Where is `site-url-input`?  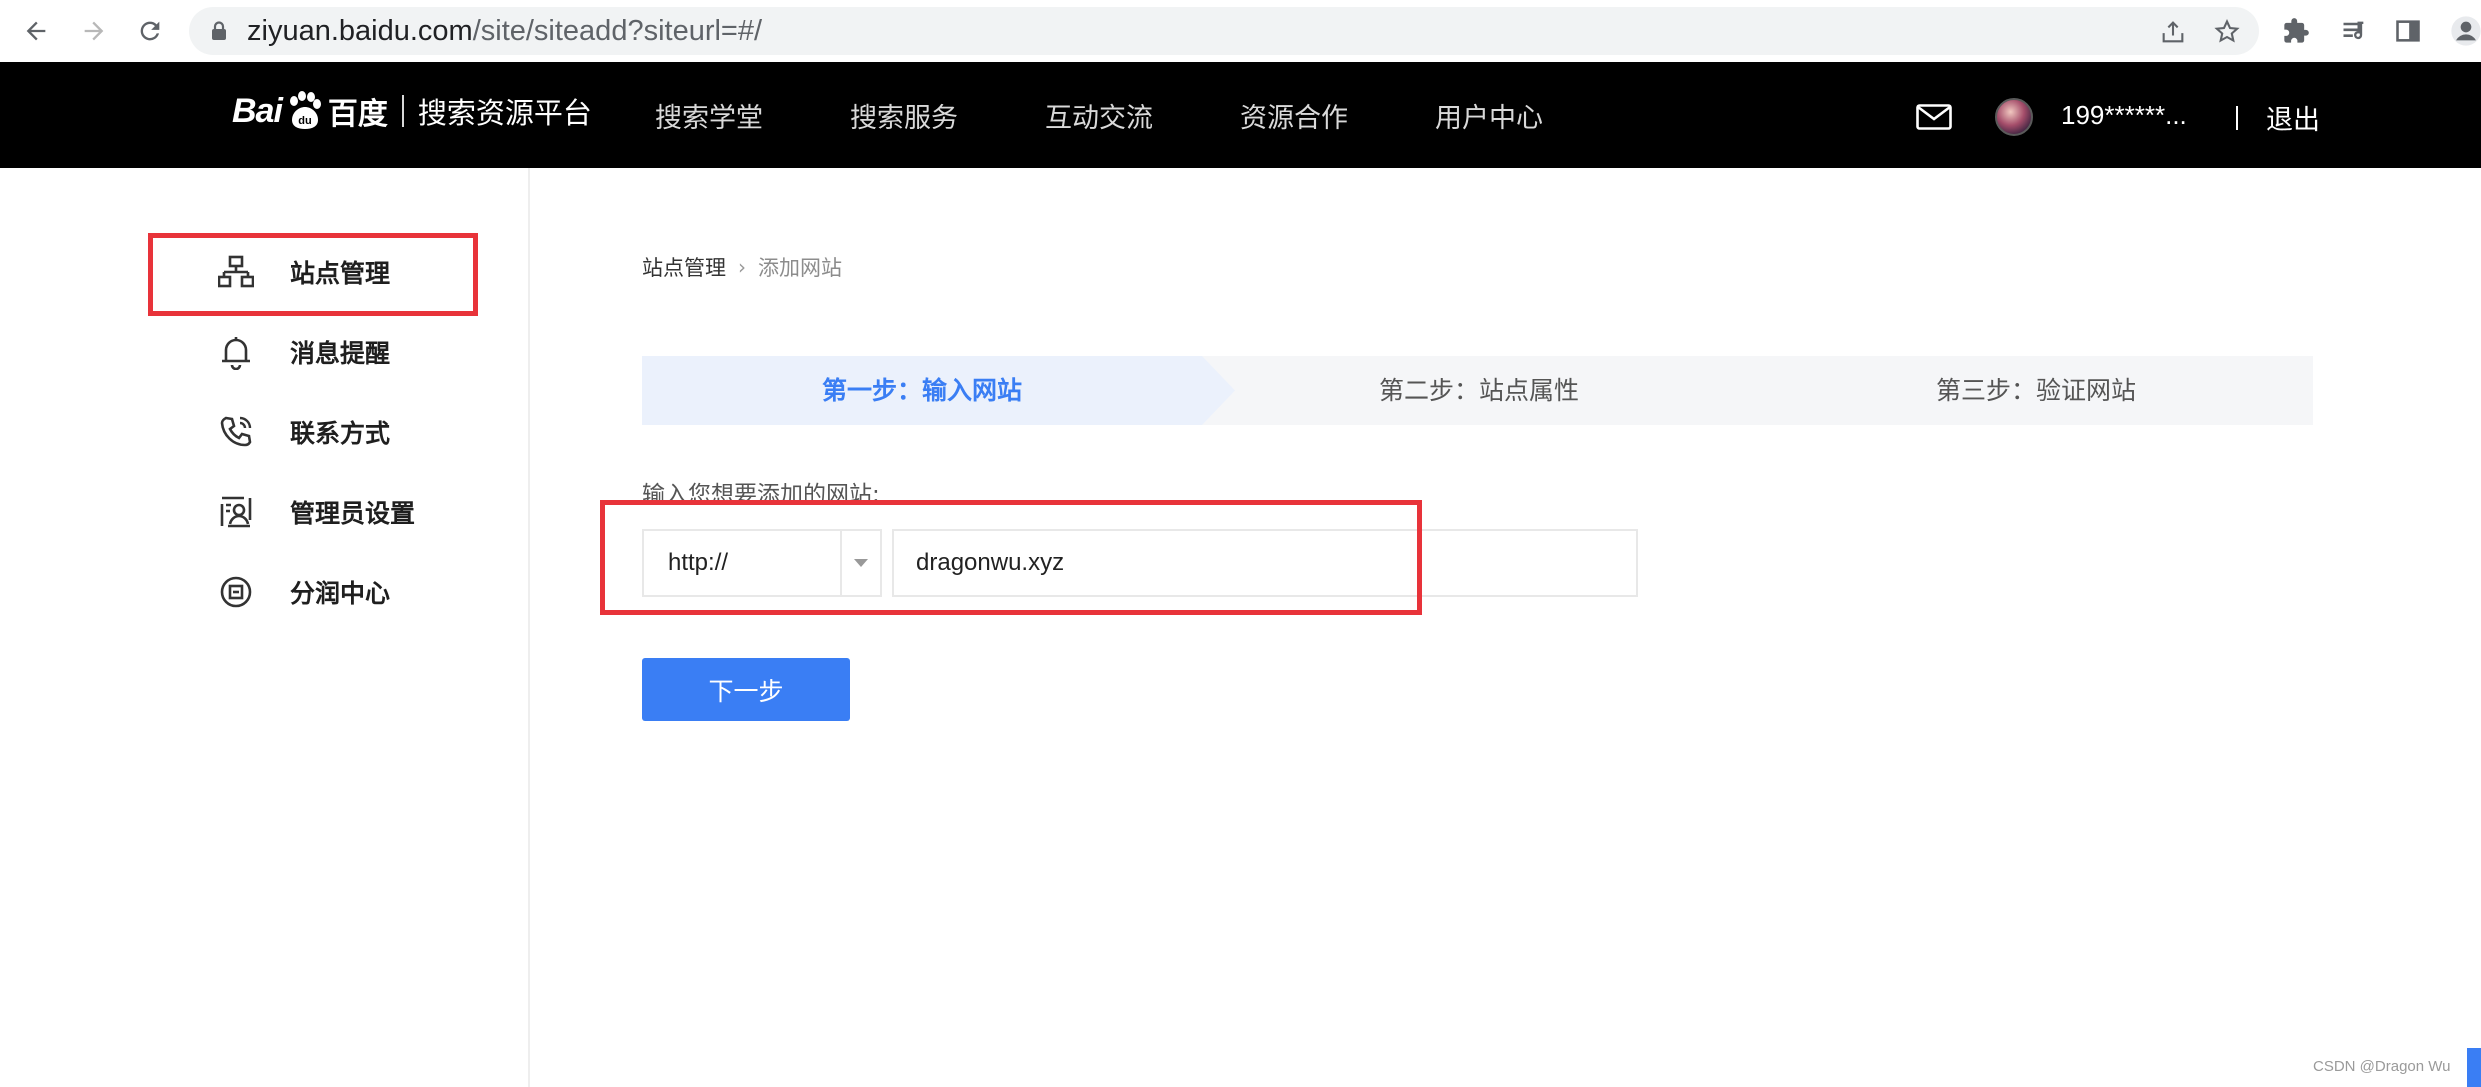 site-url-input is located at coordinates (1265, 563).